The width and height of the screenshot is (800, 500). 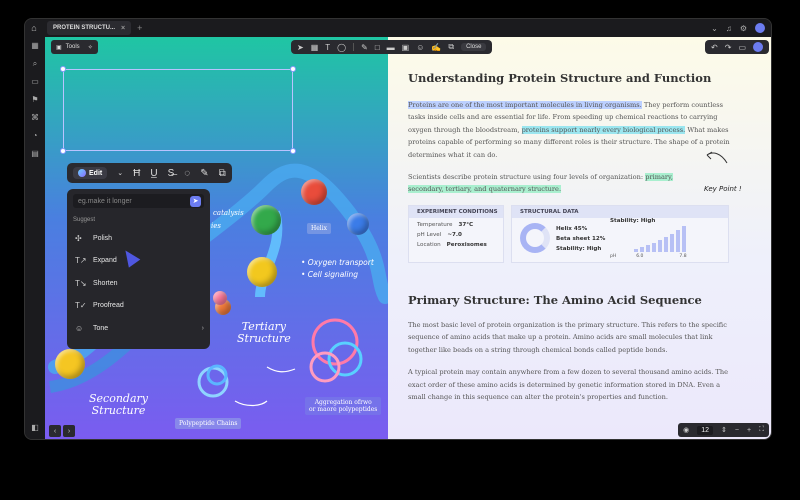 What do you see at coordinates (743, 28) in the screenshot?
I see `settings-icon: ⚙` at bounding box center [743, 28].